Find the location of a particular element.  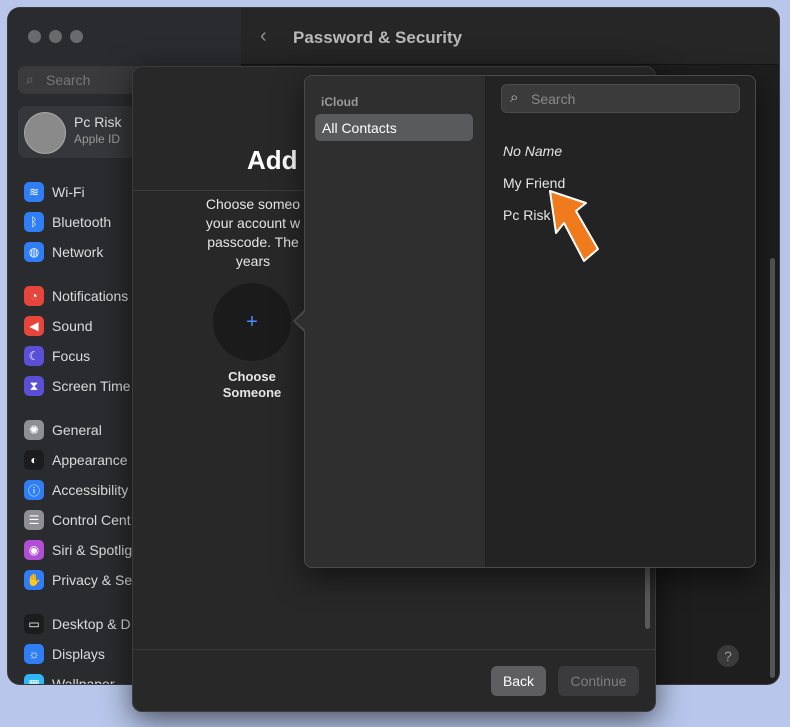

avatar is located at coordinates (45, 133).